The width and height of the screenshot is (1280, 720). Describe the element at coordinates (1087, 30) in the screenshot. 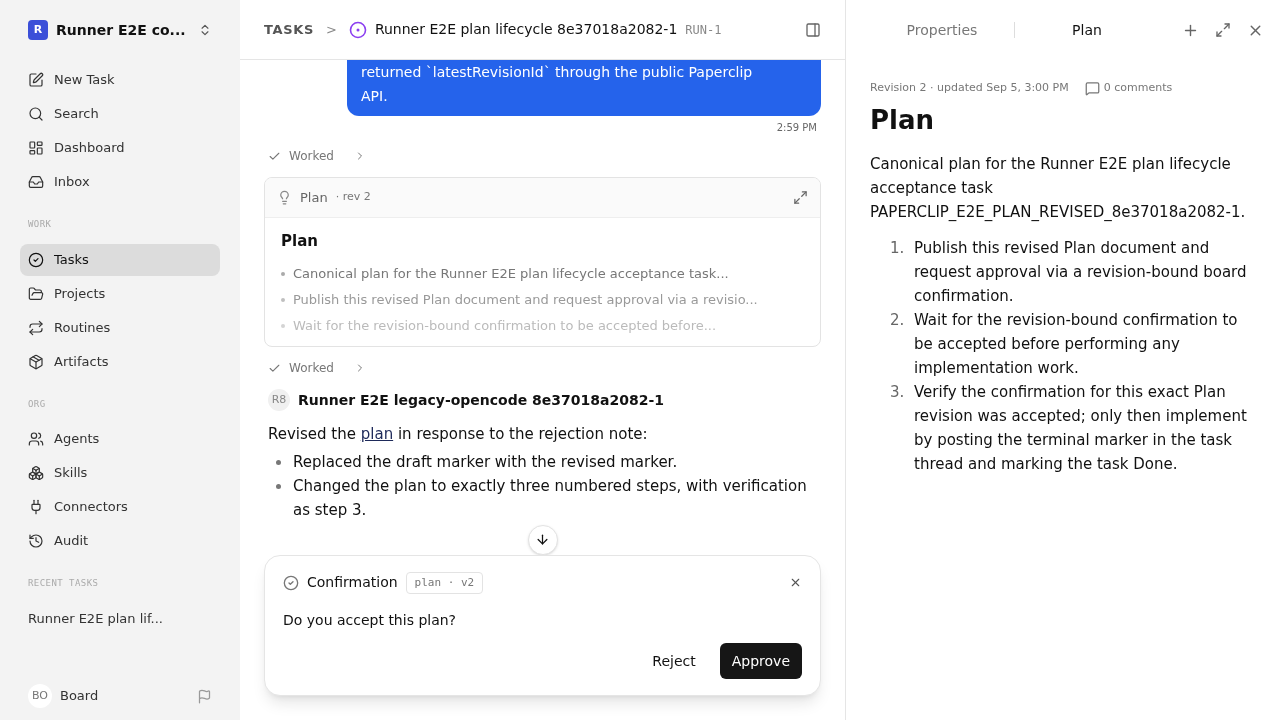

I see `panel-tab: Plan` at that location.